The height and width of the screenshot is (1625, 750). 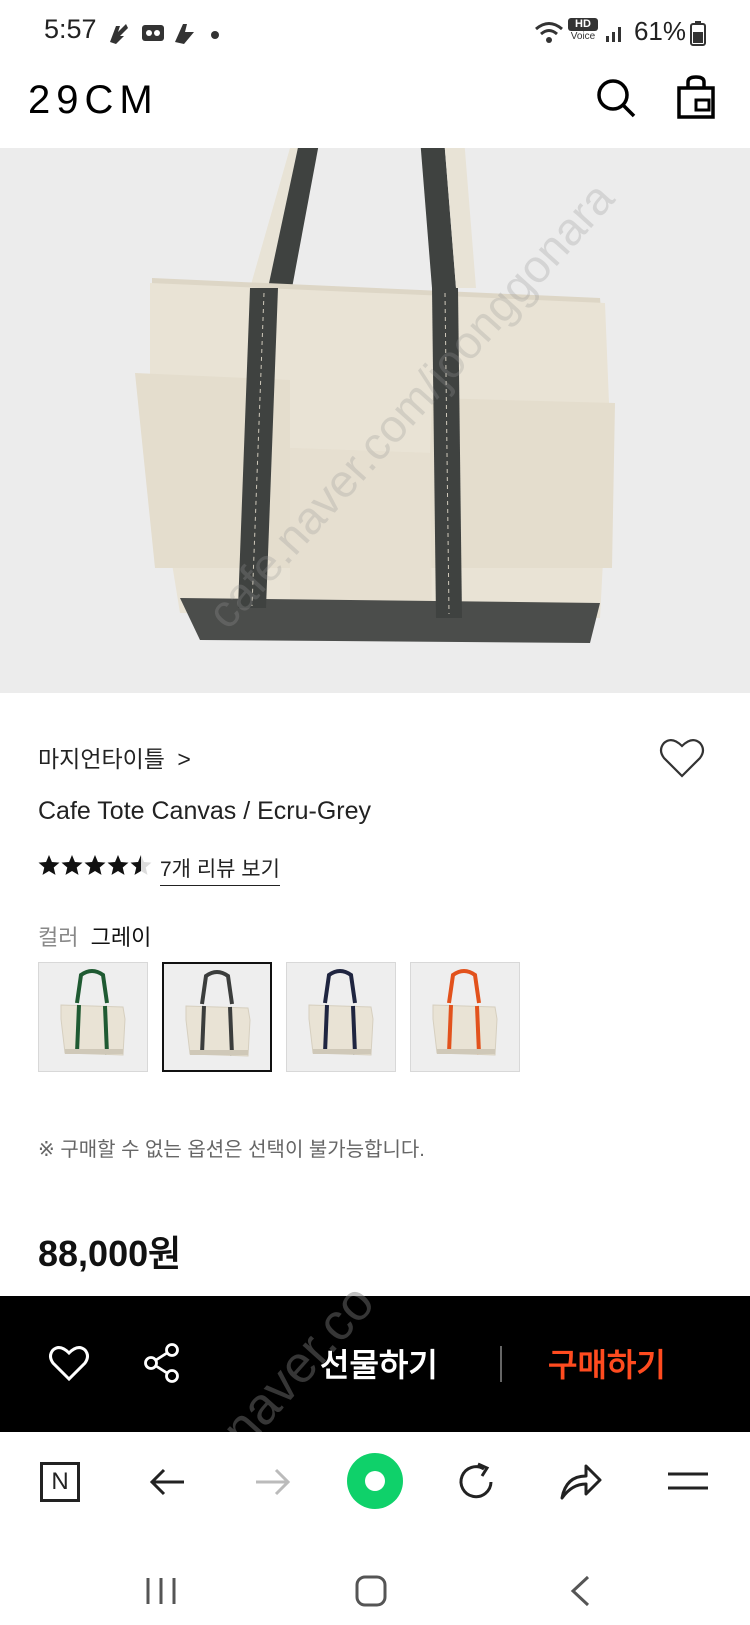 I want to click on option-notice: ※ 구매할 수 없는 옵션은 선택이 불가능합니다., so click(x=231, y=1150).